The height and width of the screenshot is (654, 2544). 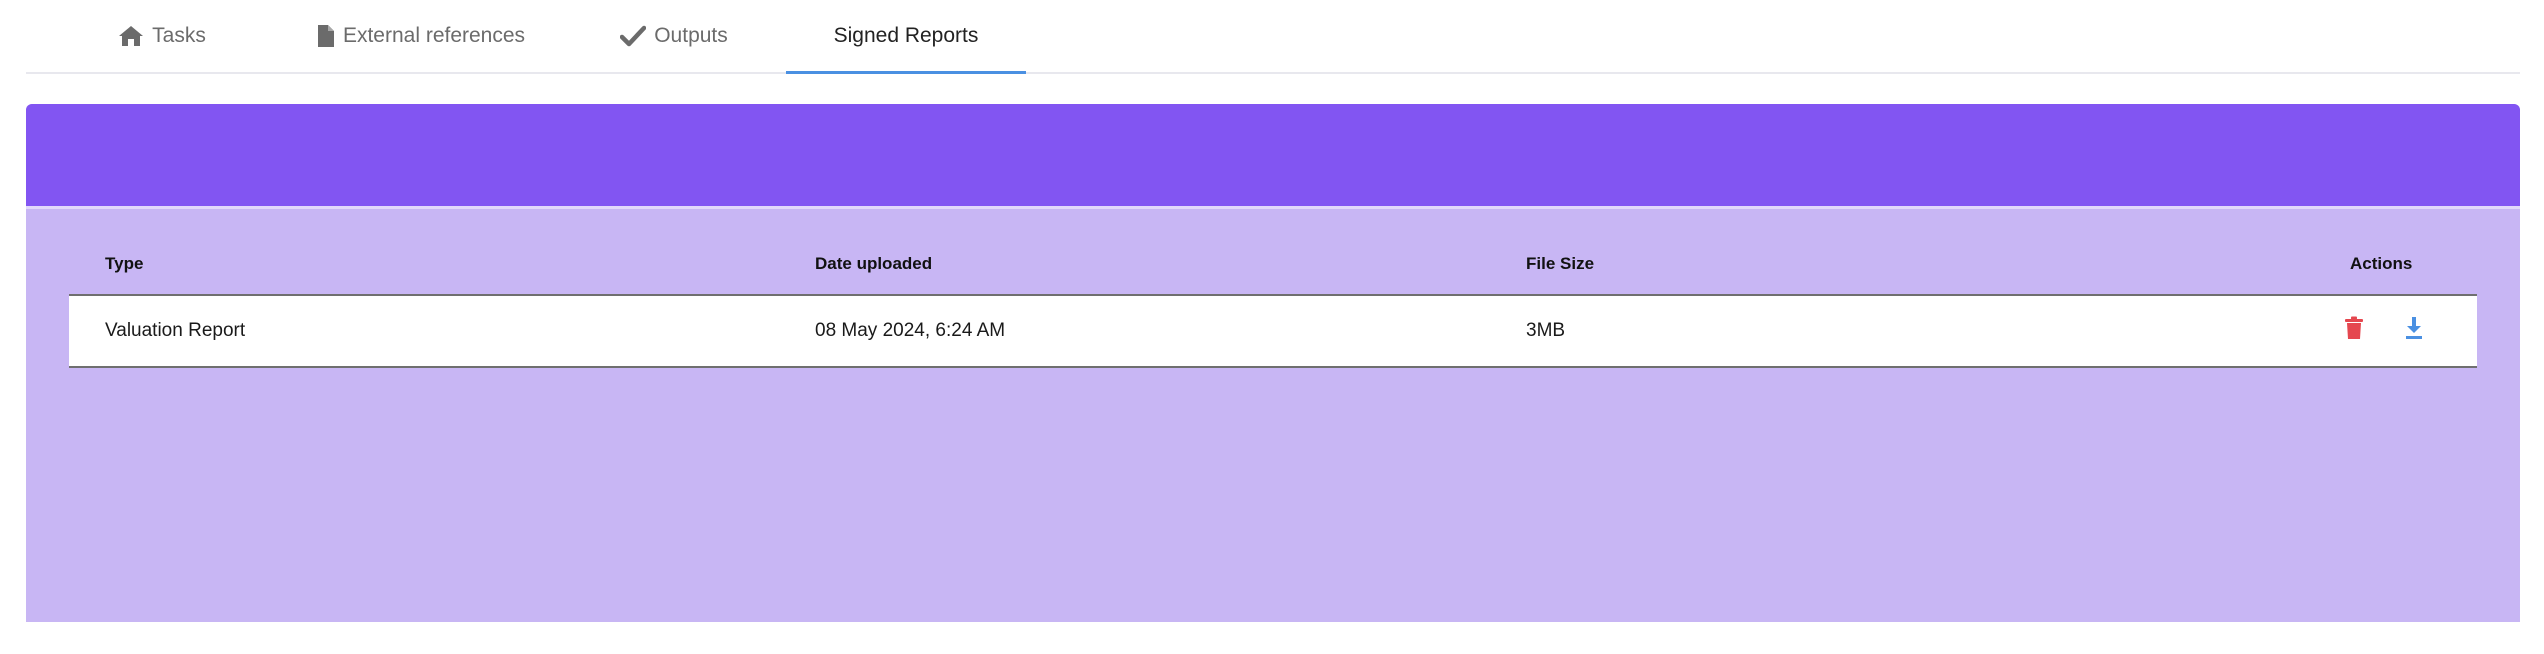 I want to click on cell-date-uploaded: 08 May 2024, 6:24 AM, so click(x=910, y=330).